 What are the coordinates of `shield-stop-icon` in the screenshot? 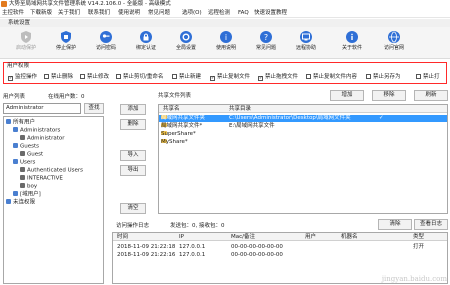 It's located at (66, 37).